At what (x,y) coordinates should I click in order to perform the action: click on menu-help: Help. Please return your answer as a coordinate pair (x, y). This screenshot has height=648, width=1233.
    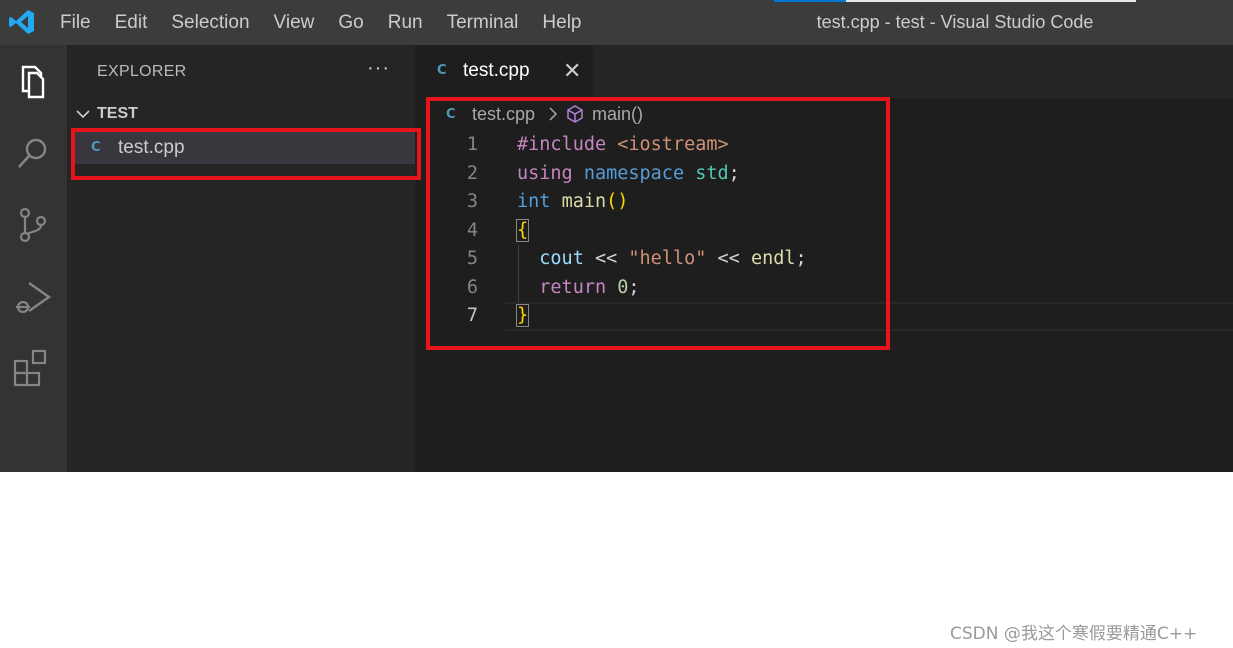
    Looking at the image, I should click on (561, 22).